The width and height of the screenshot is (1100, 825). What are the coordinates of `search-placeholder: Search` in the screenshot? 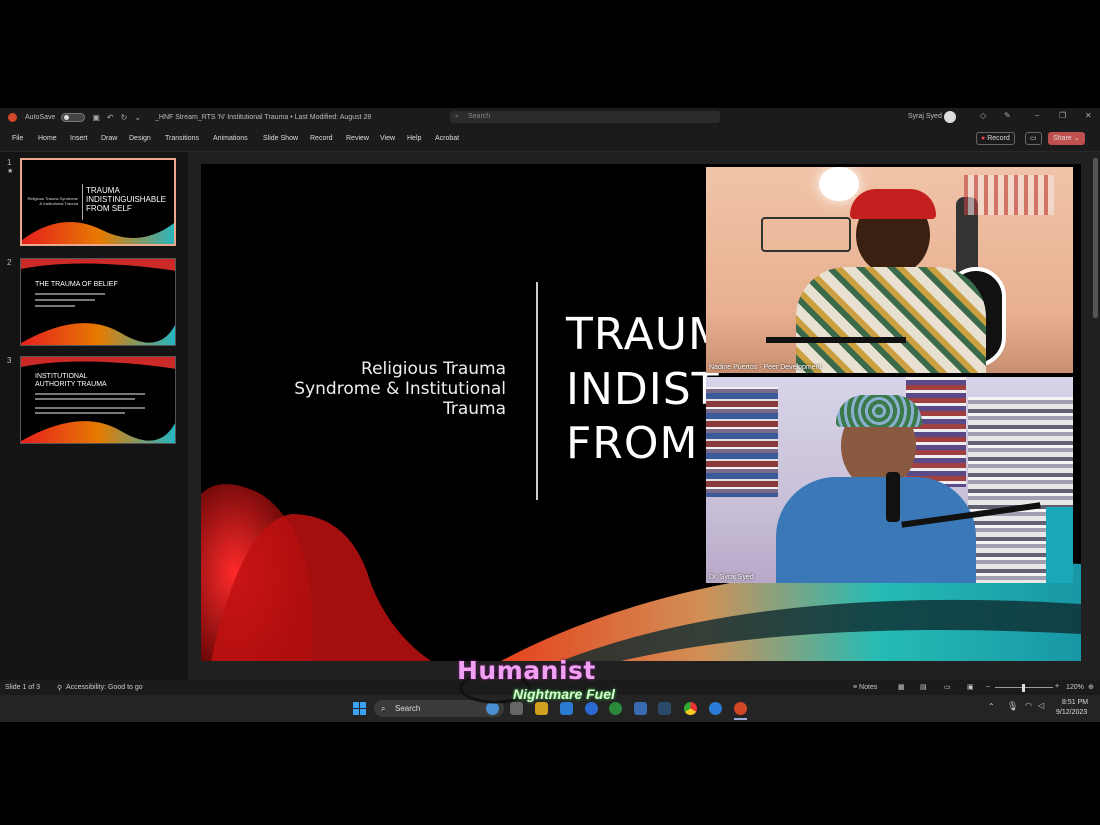 It's located at (479, 116).